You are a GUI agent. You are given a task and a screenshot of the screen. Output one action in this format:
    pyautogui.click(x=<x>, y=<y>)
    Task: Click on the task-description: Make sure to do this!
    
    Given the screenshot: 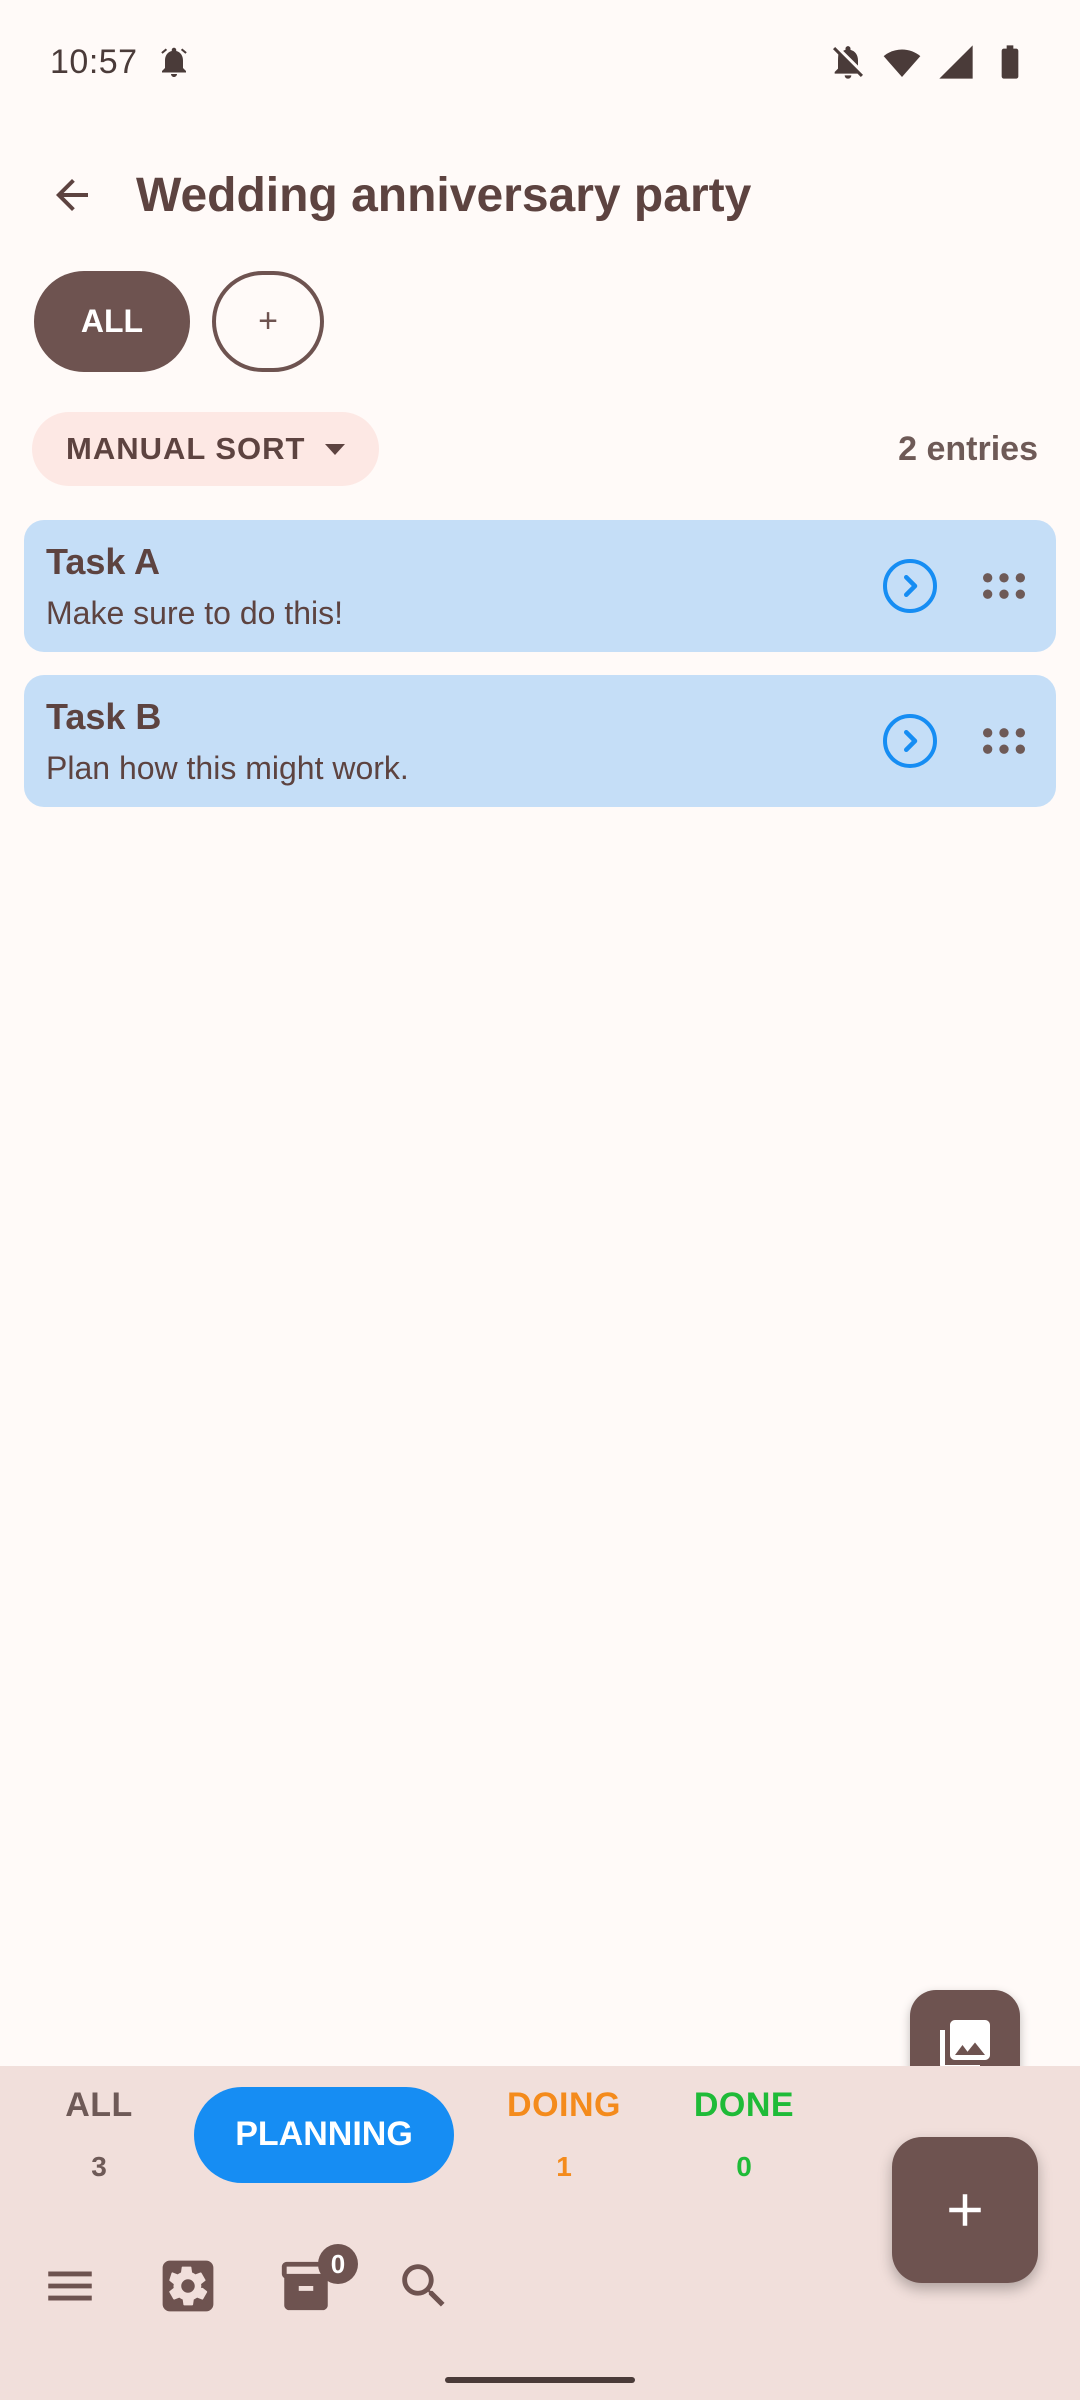 What is the action you would take?
    pyautogui.click(x=195, y=612)
    